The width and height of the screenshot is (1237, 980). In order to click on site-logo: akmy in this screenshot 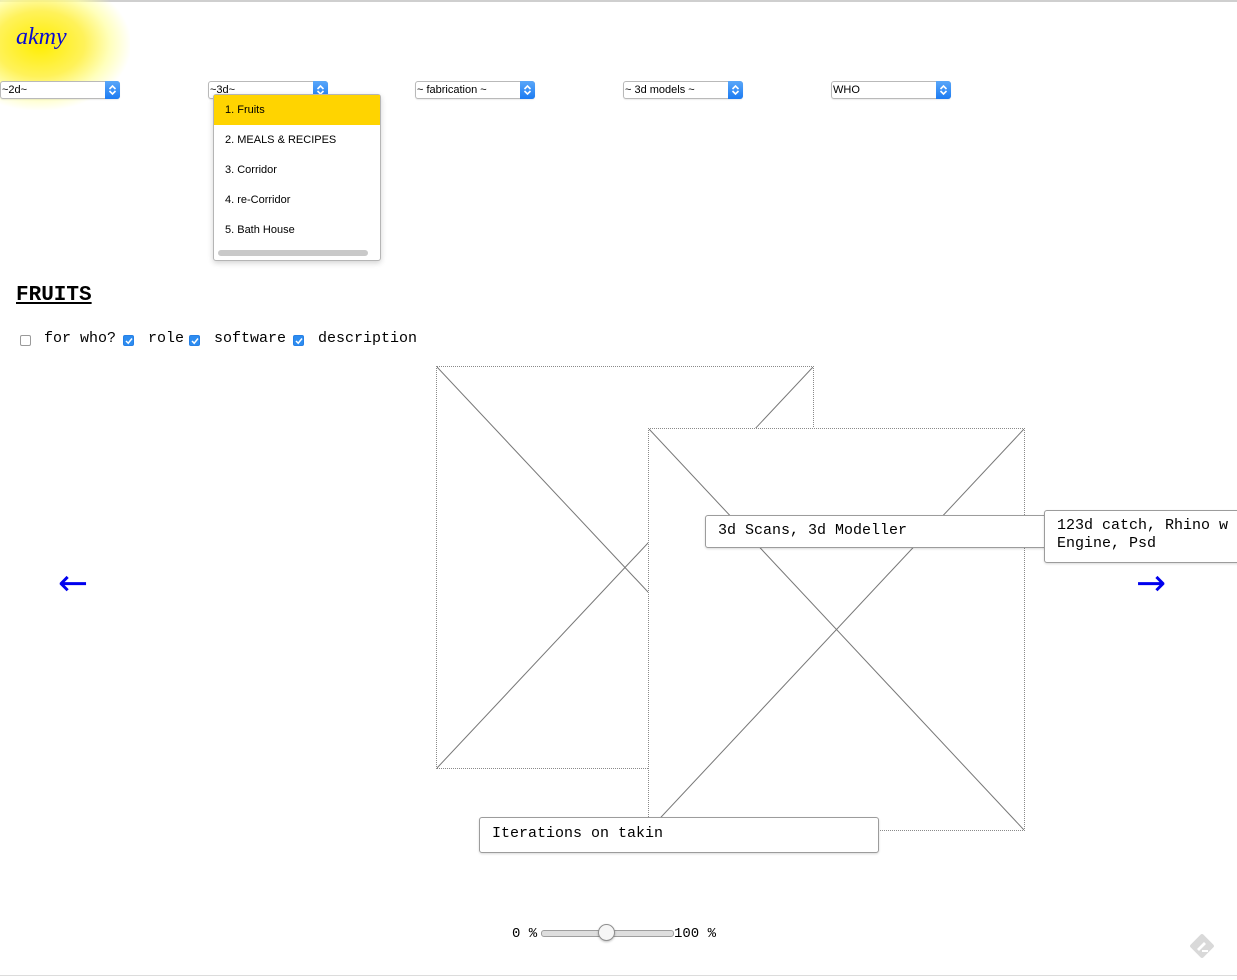, I will do `click(41, 37)`.